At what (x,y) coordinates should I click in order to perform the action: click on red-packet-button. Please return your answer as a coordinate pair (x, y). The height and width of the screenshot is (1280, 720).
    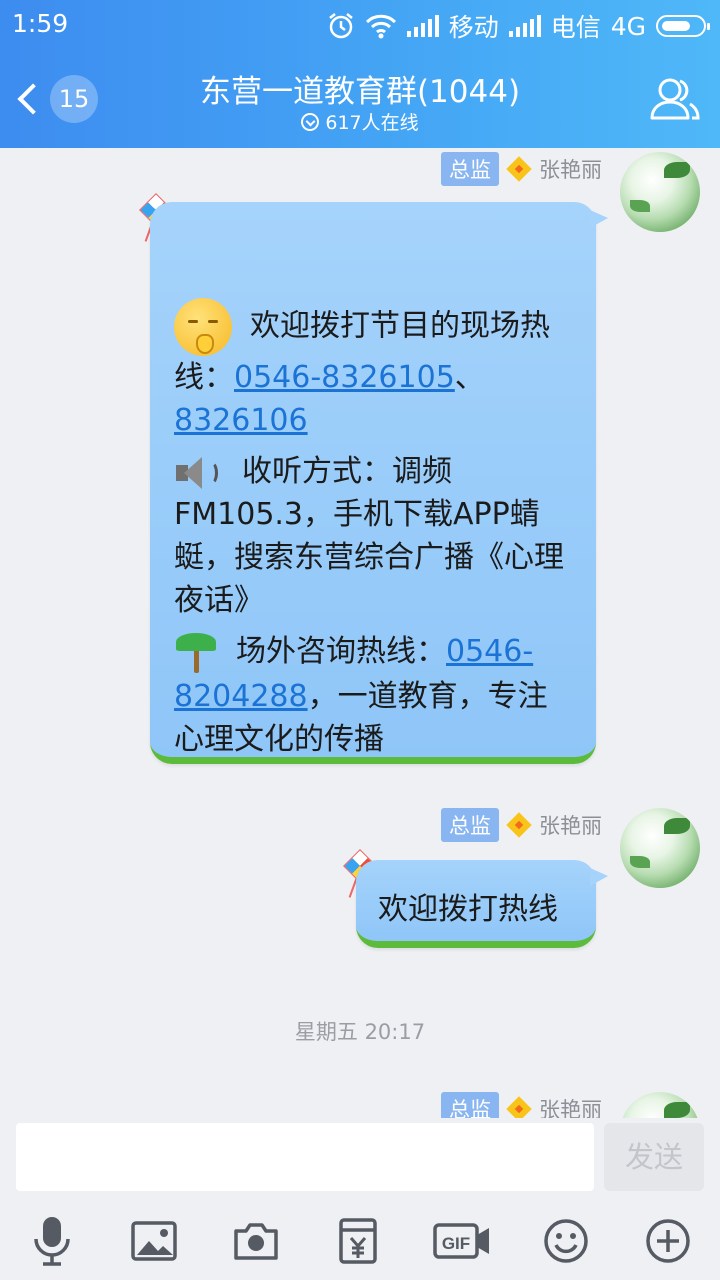
    Looking at the image, I should click on (358, 1241).